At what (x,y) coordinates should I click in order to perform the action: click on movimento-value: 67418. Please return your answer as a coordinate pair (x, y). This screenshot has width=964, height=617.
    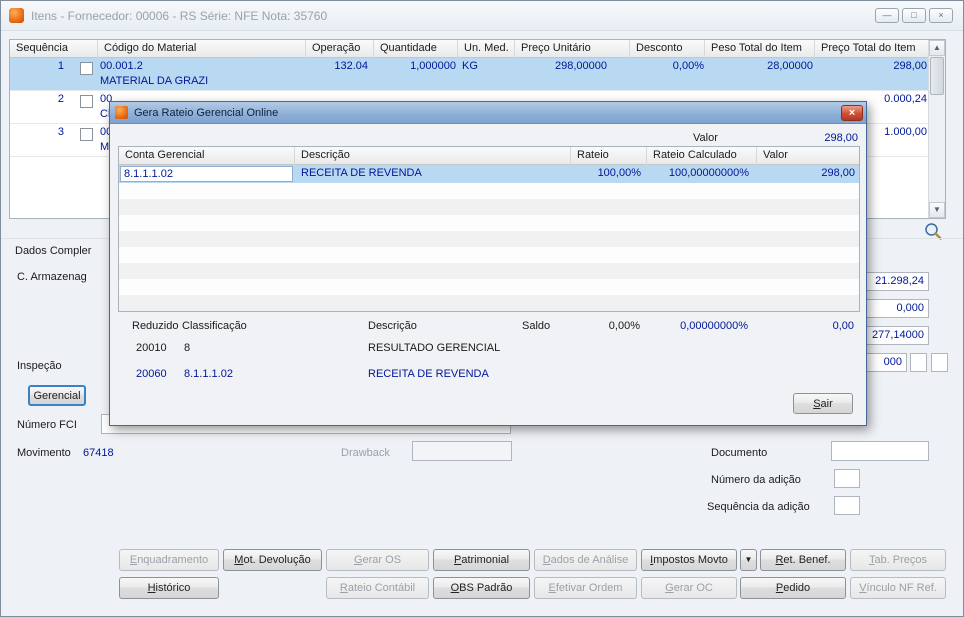
    Looking at the image, I should click on (98, 453).